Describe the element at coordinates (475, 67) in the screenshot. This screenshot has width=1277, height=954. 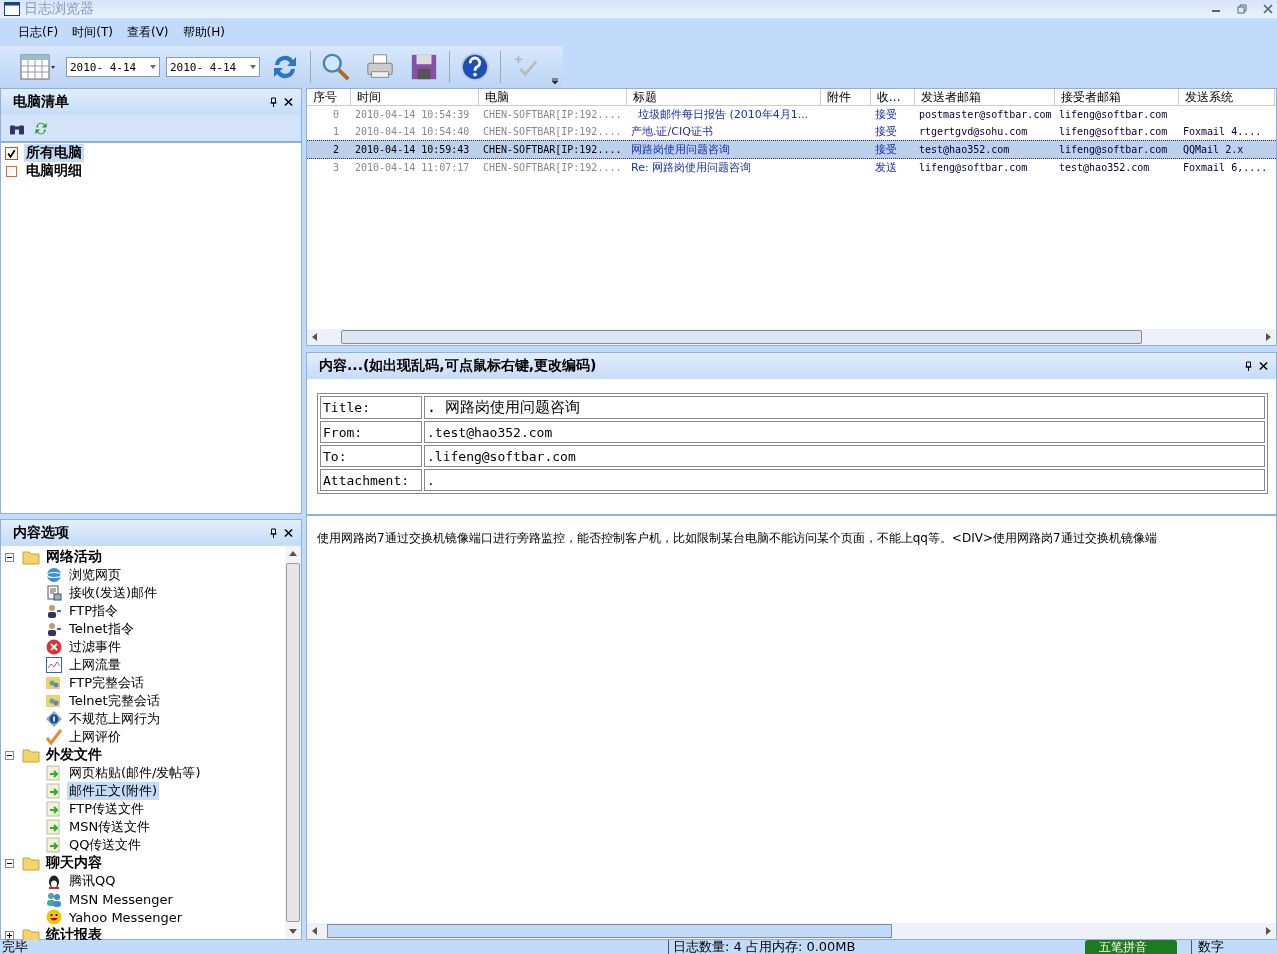
I see `help-icon` at that location.